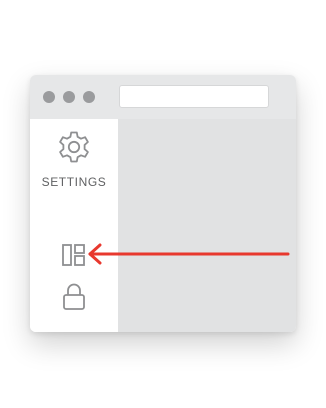 This screenshot has height=408, width=326. I want to click on minimize-window-button, so click(69, 97).